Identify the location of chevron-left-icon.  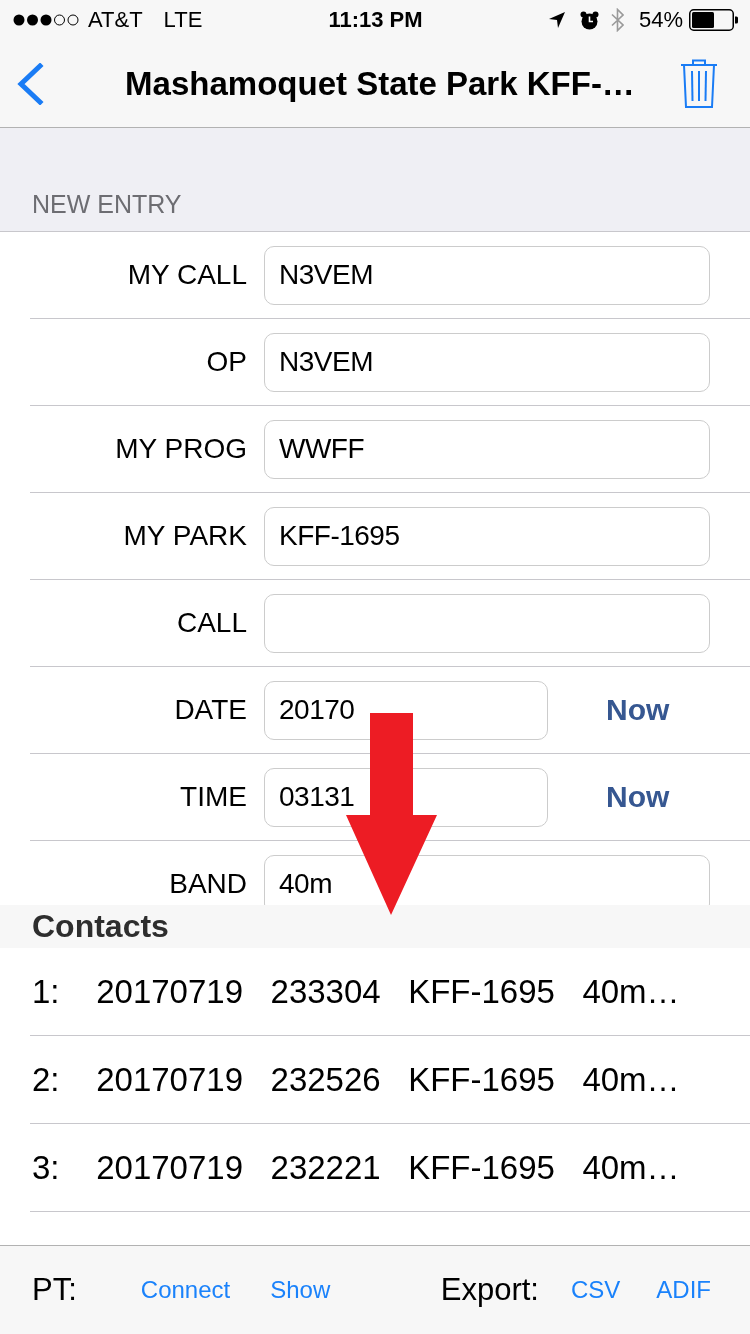
(30, 83).